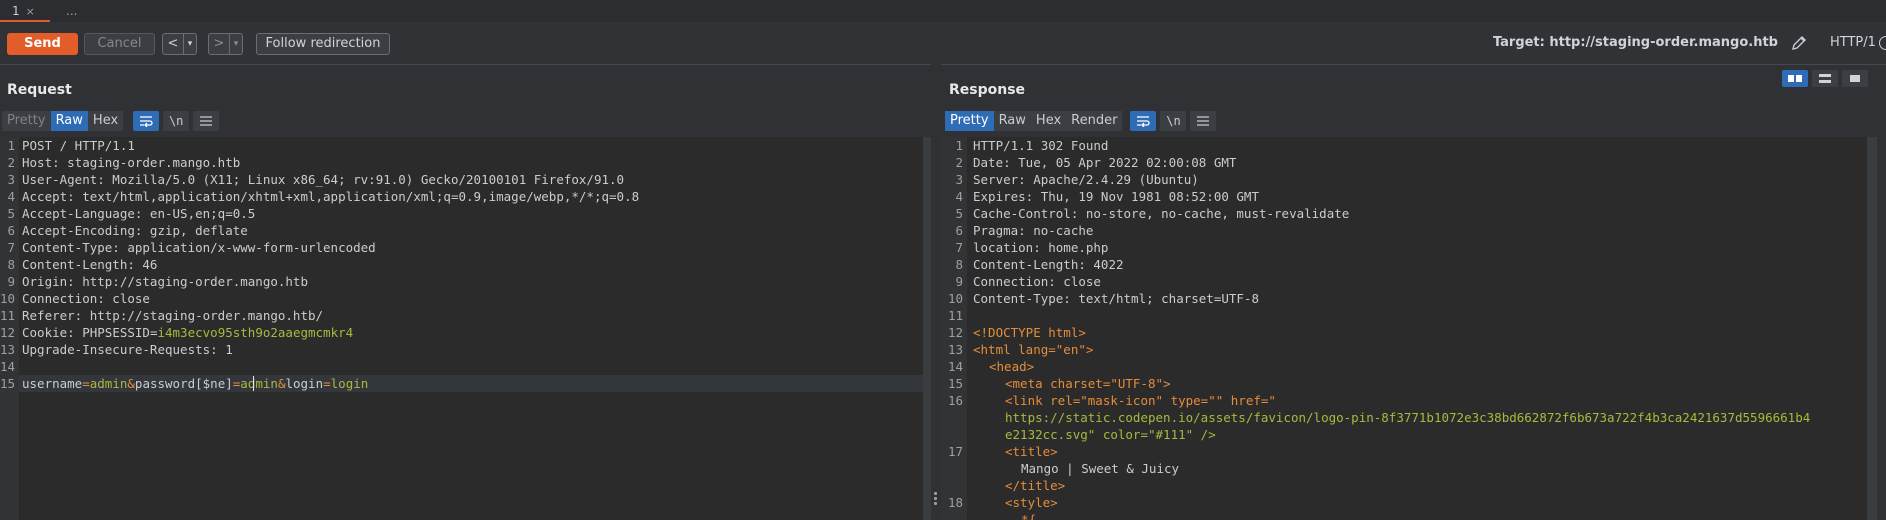 The image size is (1886, 520). I want to click on response-view-tabs: Pretty Raw Hex Render \n, so click(1081, 121).